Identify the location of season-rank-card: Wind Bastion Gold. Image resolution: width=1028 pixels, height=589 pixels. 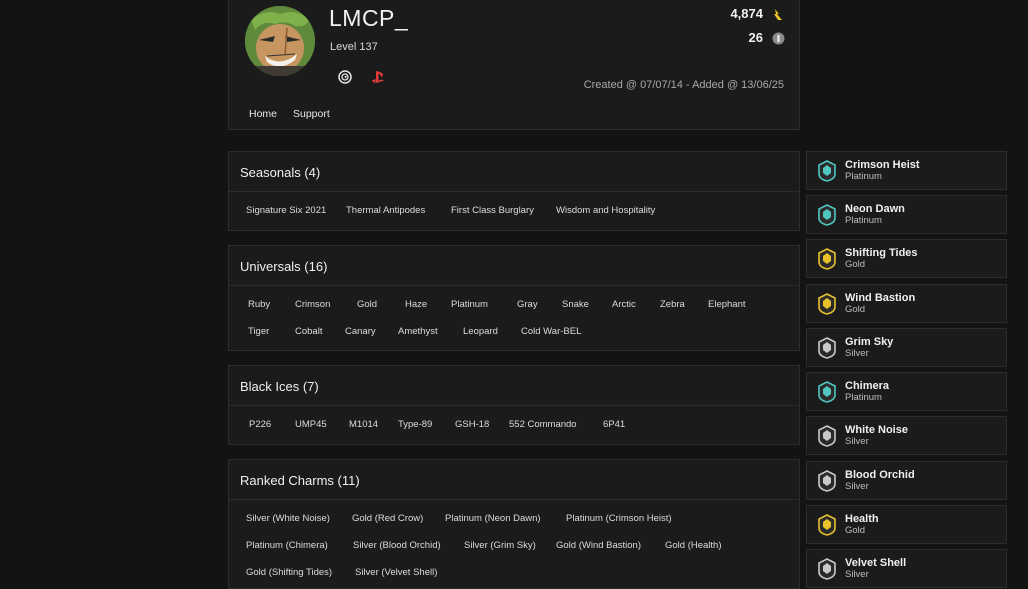
(906, 303).